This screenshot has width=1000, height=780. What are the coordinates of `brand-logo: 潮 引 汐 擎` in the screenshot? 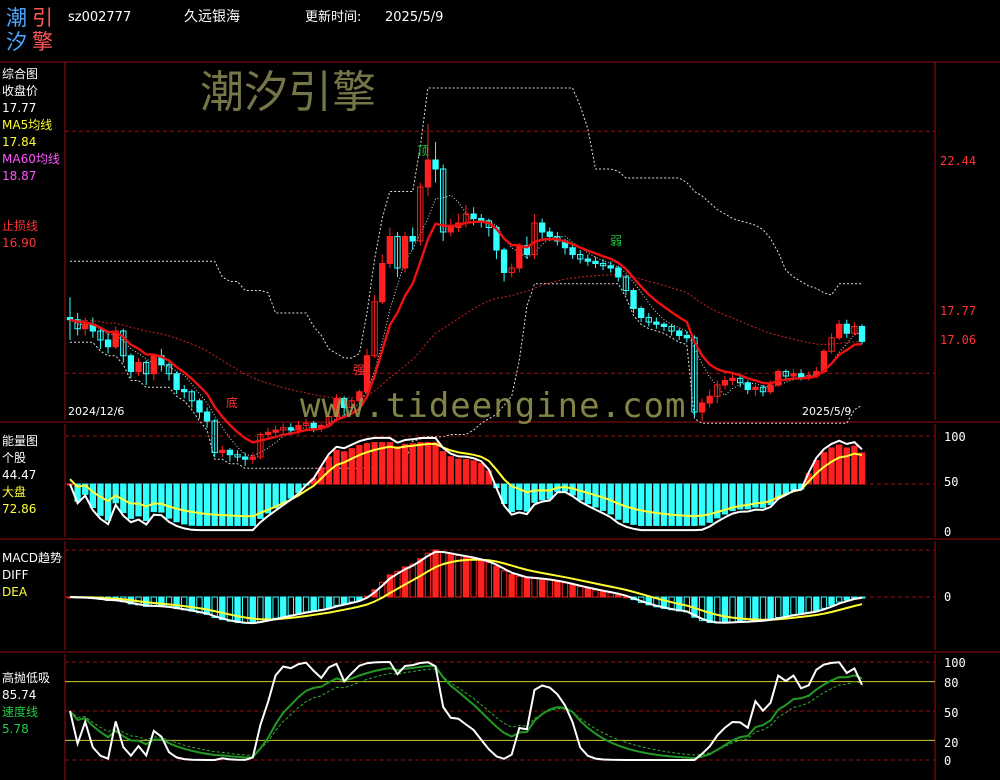 It's located at (32, 30).